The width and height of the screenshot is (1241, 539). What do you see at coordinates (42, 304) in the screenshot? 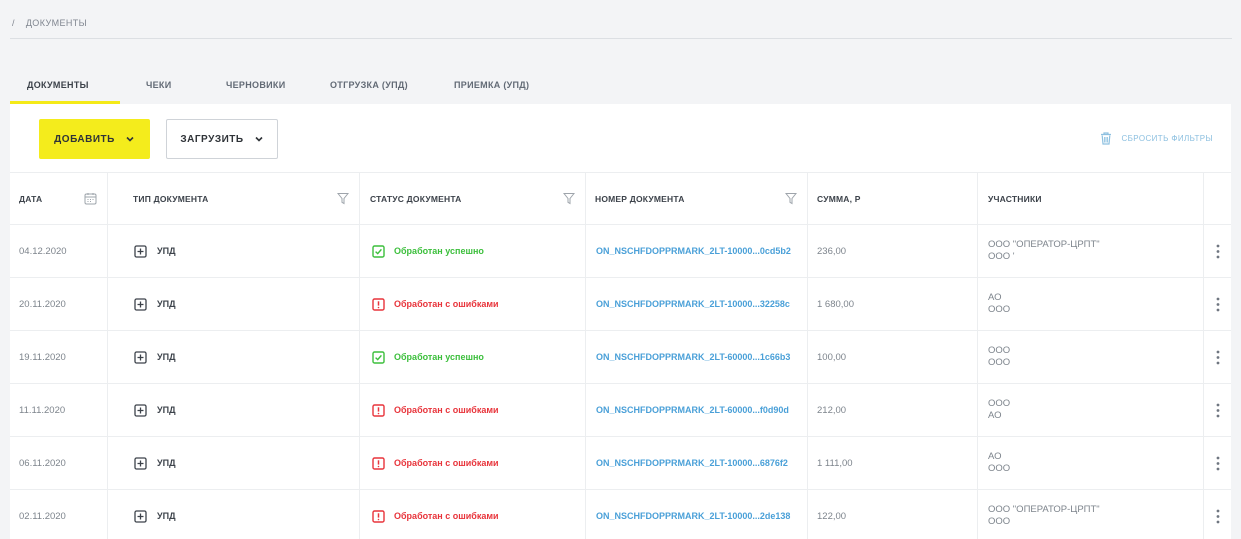
I see `date-value: 20.11.2020` at bounding box center [42, 304].